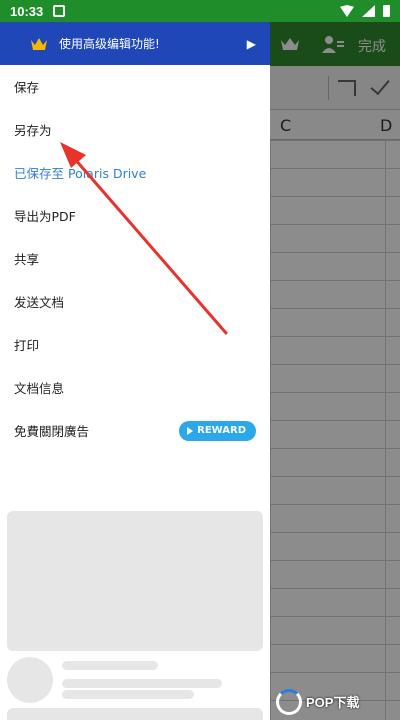  What do you see at coordinates (52, 431) in the screenshot?
I see `menu-item-label: 免費關閉廣告` at bounding box center [52, 431].